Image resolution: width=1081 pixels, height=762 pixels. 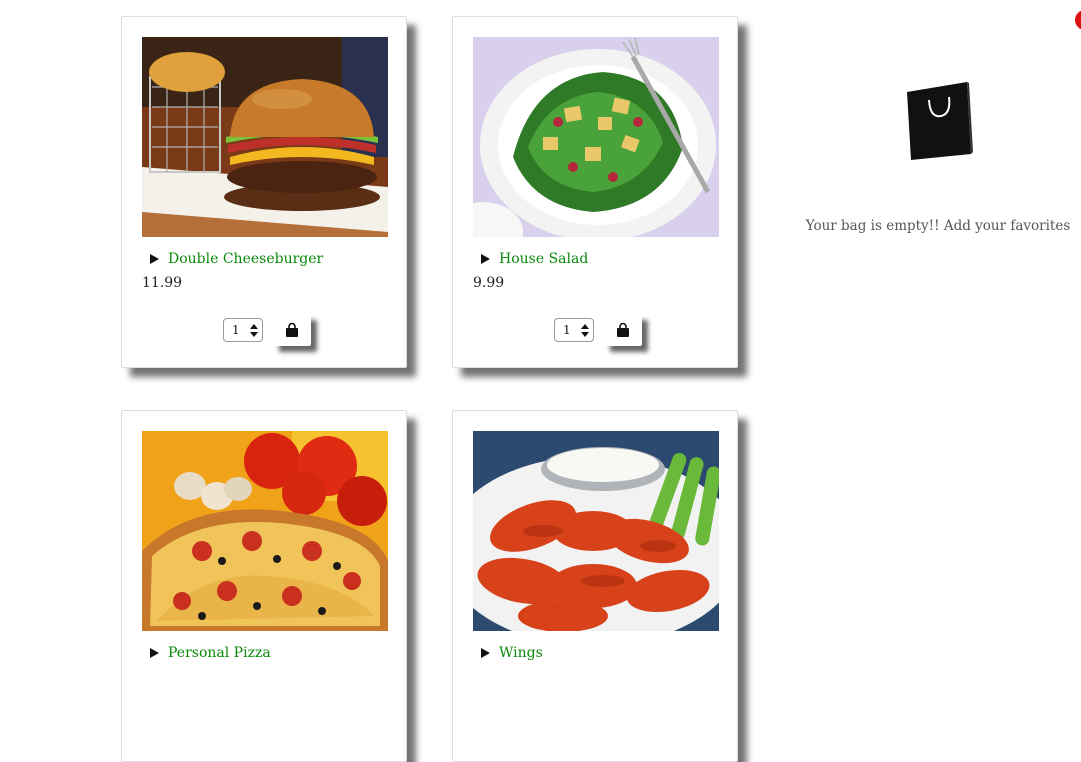 I want to click on pizza-photo, so click(x=265, y=531).